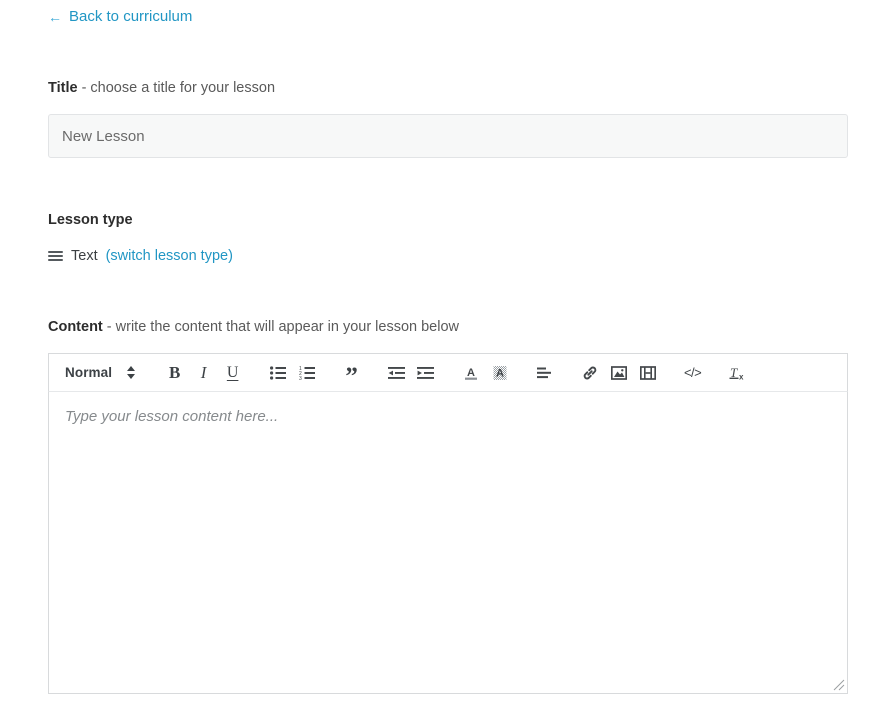 The width and height of the screenshot is (895, 705). I want to click on toolbar-group-color: A A, so click(485, 373).